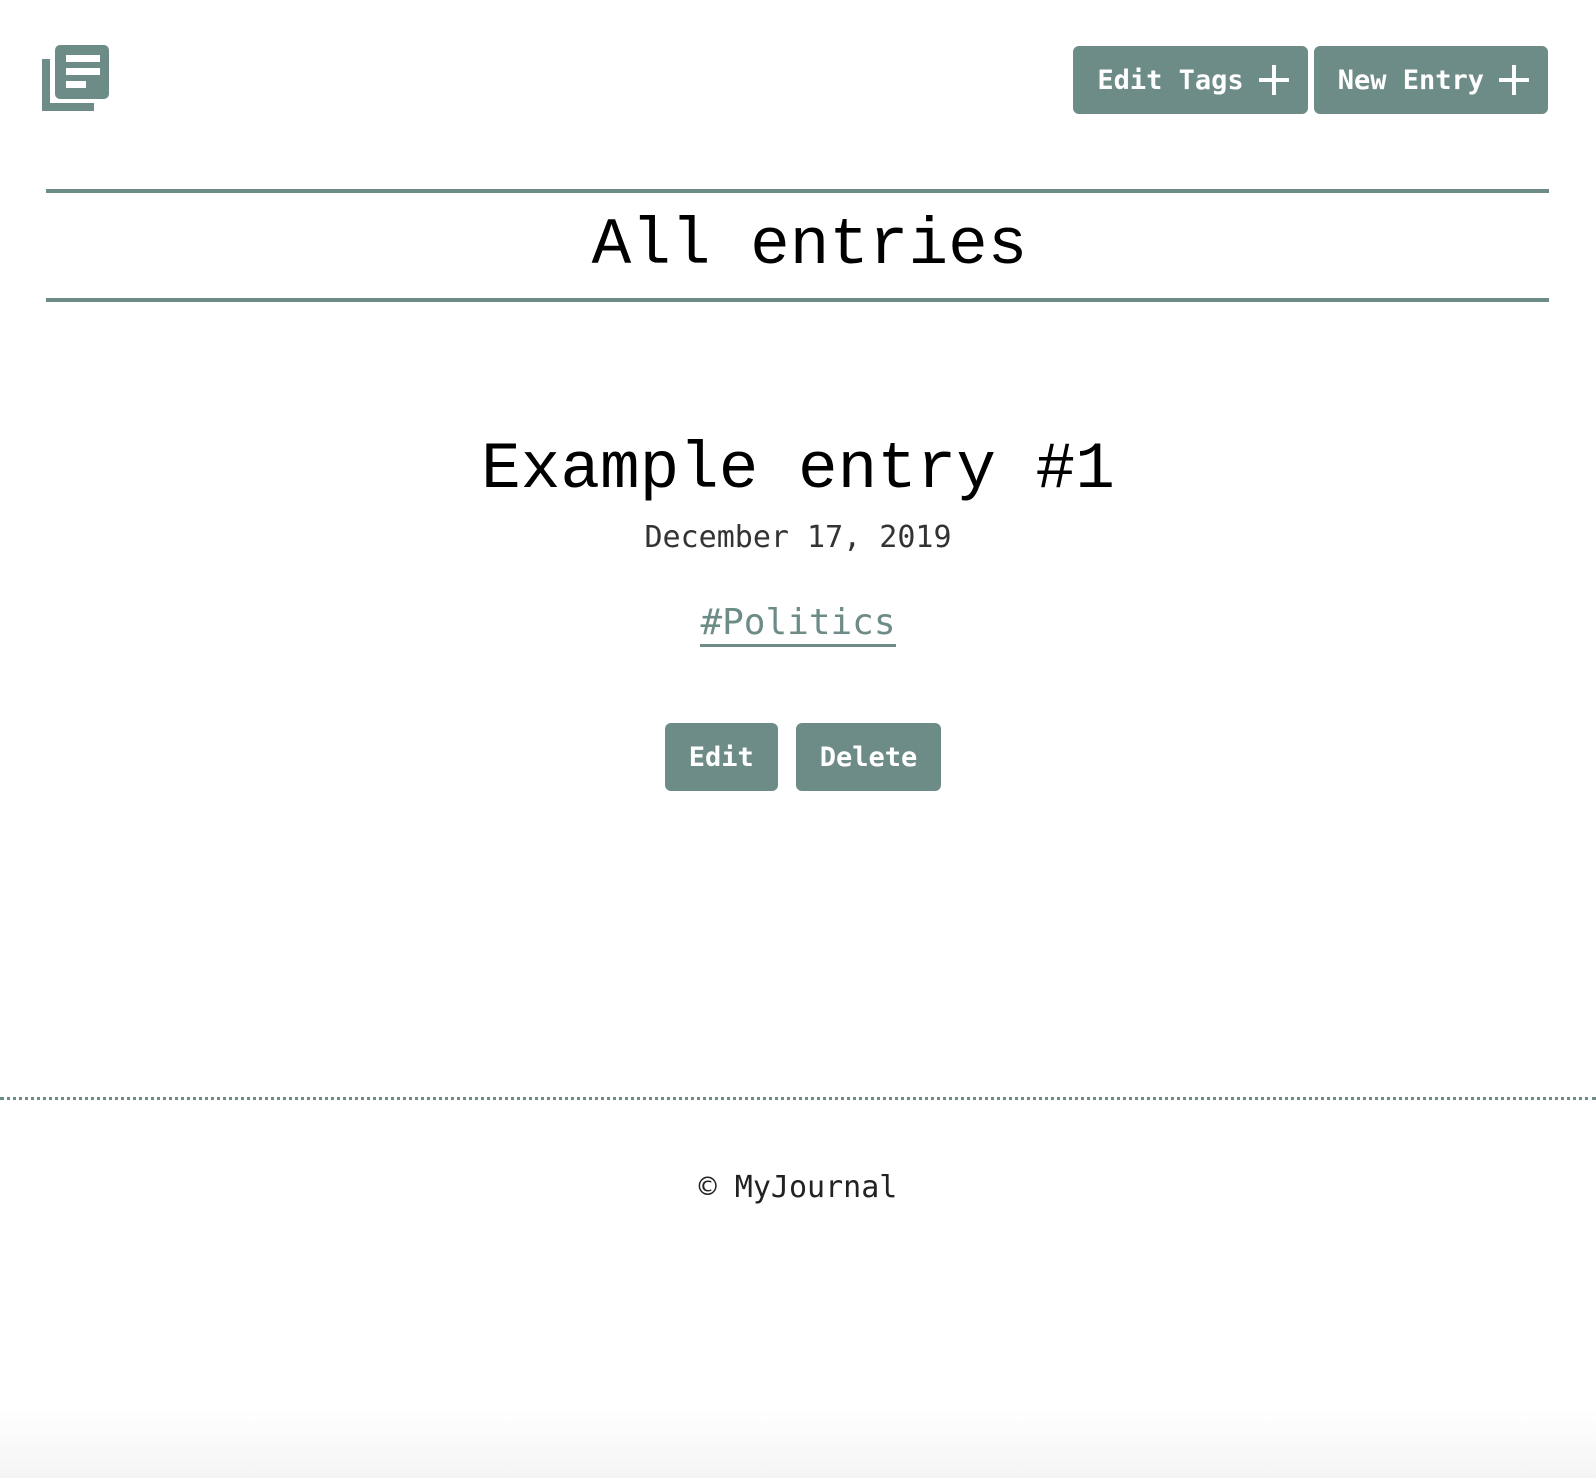  I want to click on edit-tags-button: Edit Tags, so click(1190, 80).